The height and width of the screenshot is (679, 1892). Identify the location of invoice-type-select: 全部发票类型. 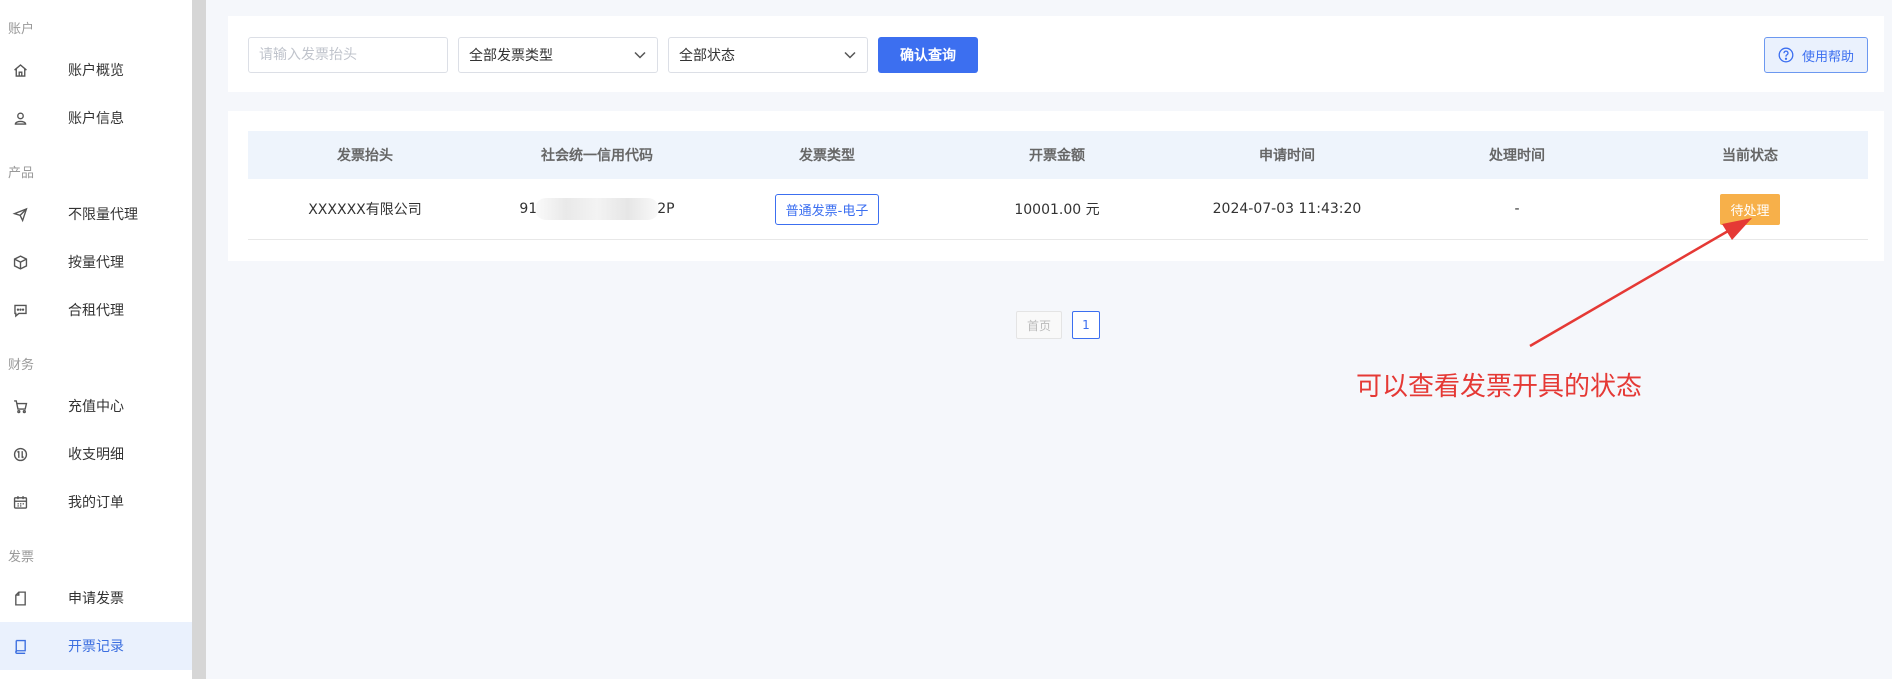
(558, 55).